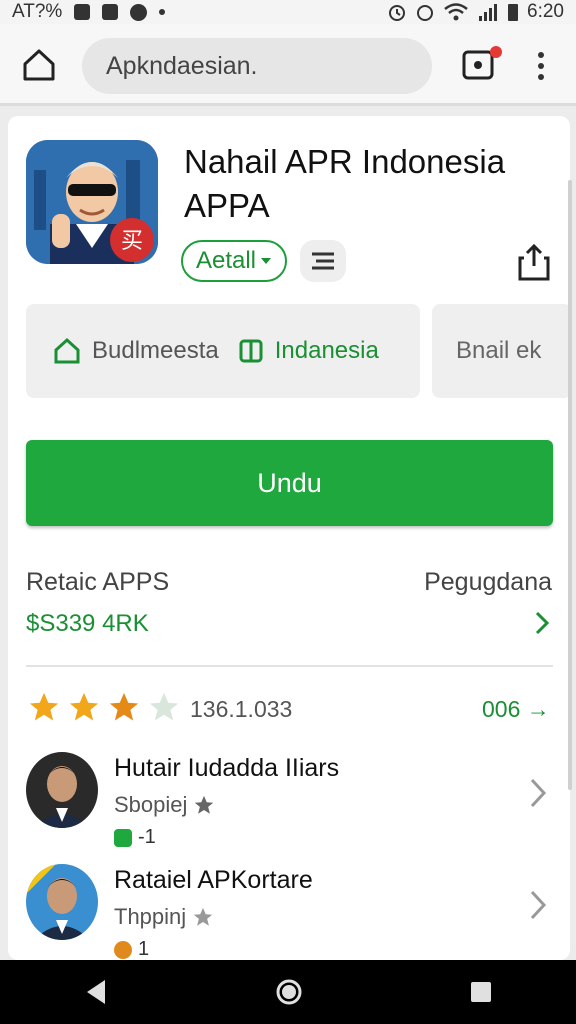 This screenshot has height=1024, width=576. What do you see at coordinates (182, 65) in the screenshot?
I see `url-text: Apkndaesian.` at bounding box center [182, 65].